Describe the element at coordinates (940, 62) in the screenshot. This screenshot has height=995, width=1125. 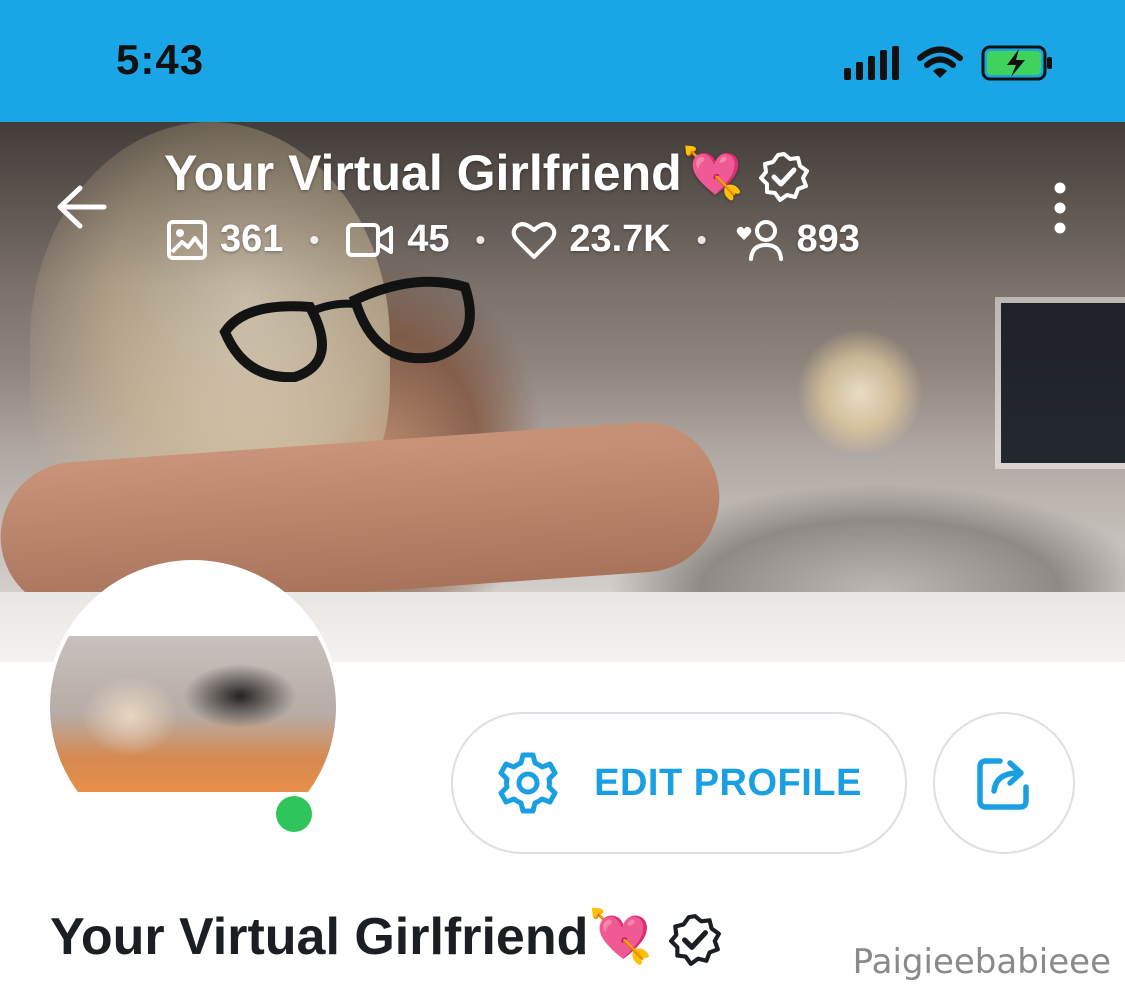
I see `wifi-icon` at that location.